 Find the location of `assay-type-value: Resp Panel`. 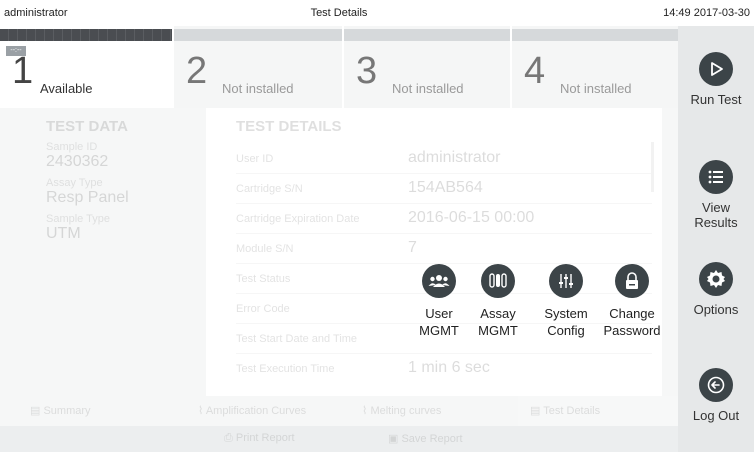

assay-type-value: Resp Panel is located at coordinates (87, 197).